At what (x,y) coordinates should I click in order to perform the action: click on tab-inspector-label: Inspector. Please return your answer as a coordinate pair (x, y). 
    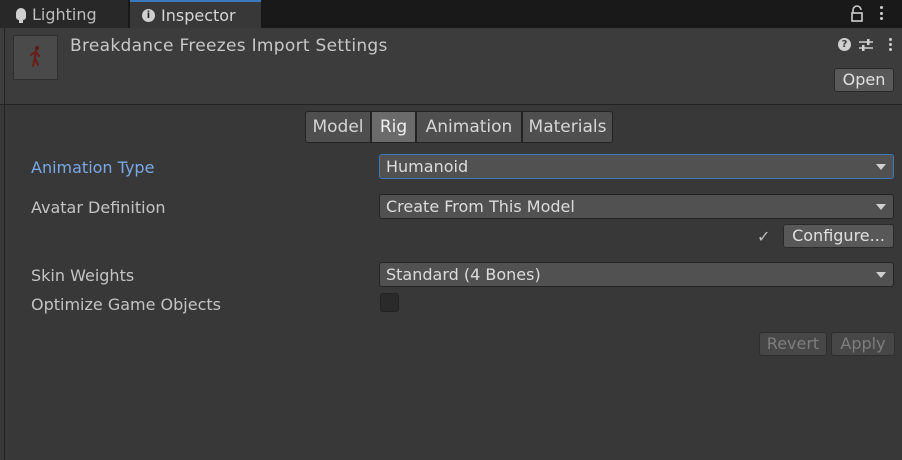
    Looking at the image, I should click on (198, 15).